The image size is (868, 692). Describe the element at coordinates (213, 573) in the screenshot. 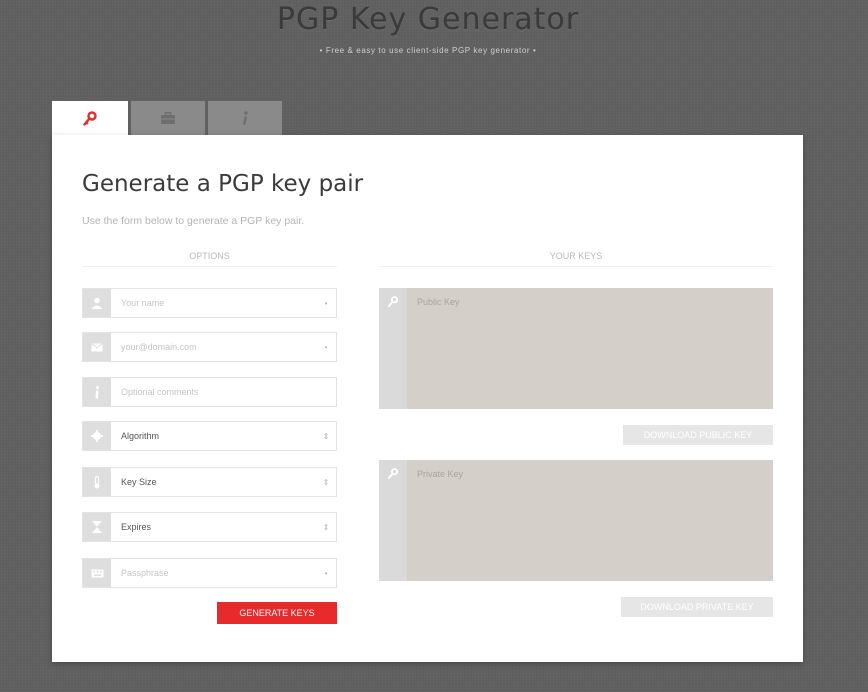

I see `passphrase-input: Passphrase` at that location.